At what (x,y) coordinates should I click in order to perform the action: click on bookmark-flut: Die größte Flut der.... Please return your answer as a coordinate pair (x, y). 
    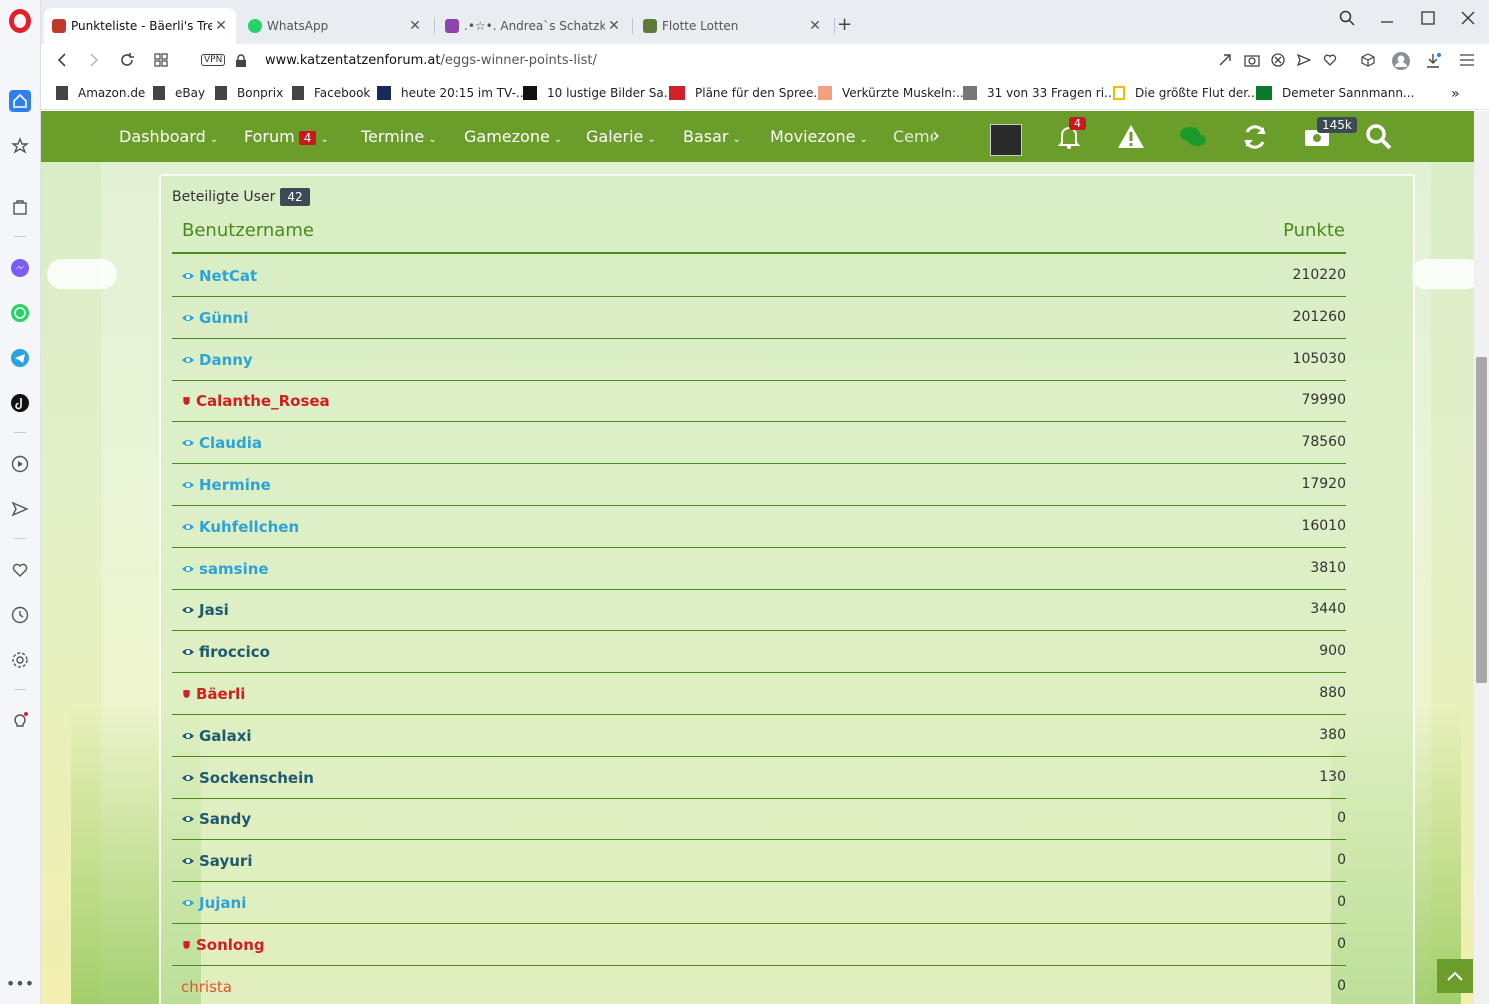
    Looking at the image, I should click on (1186, 93).